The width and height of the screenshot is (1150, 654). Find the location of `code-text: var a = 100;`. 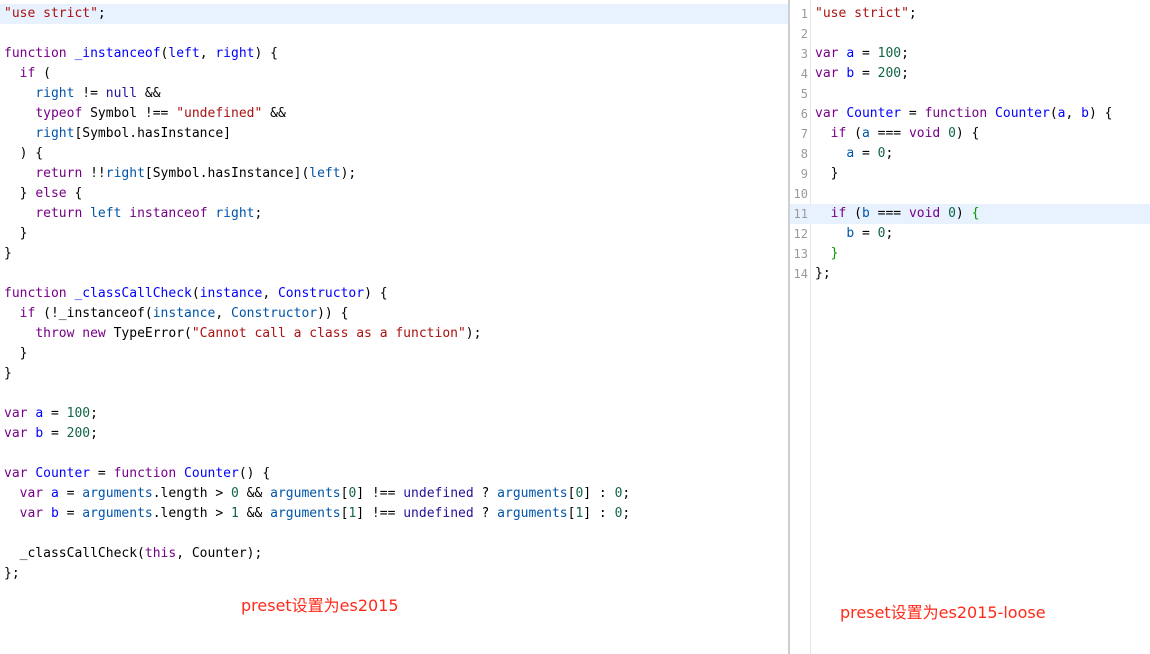

code-text: var a = 100; is located at coordinates (862, 54).